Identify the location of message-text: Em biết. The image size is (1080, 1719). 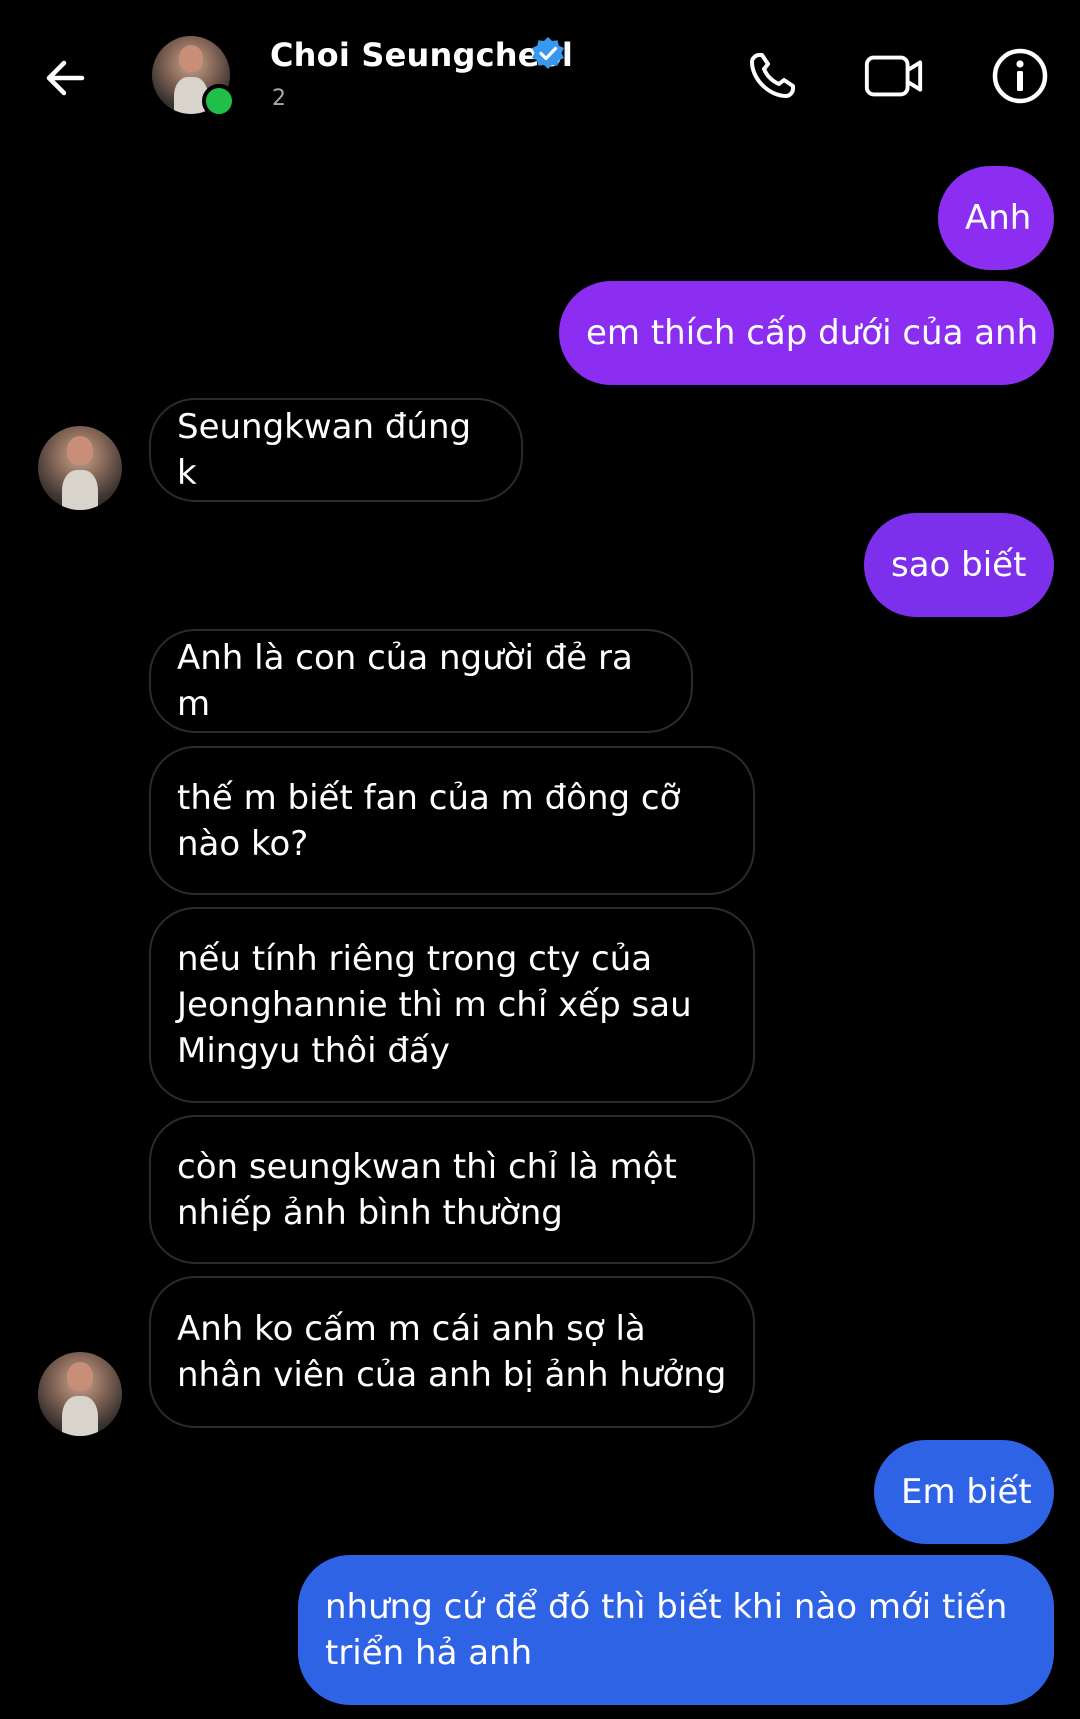
(966, 1492).